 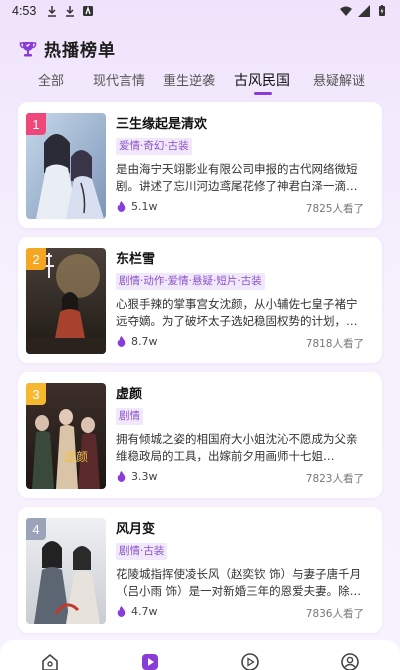 I want to click on like-count: 3.3w, so click(x=137, y=476).